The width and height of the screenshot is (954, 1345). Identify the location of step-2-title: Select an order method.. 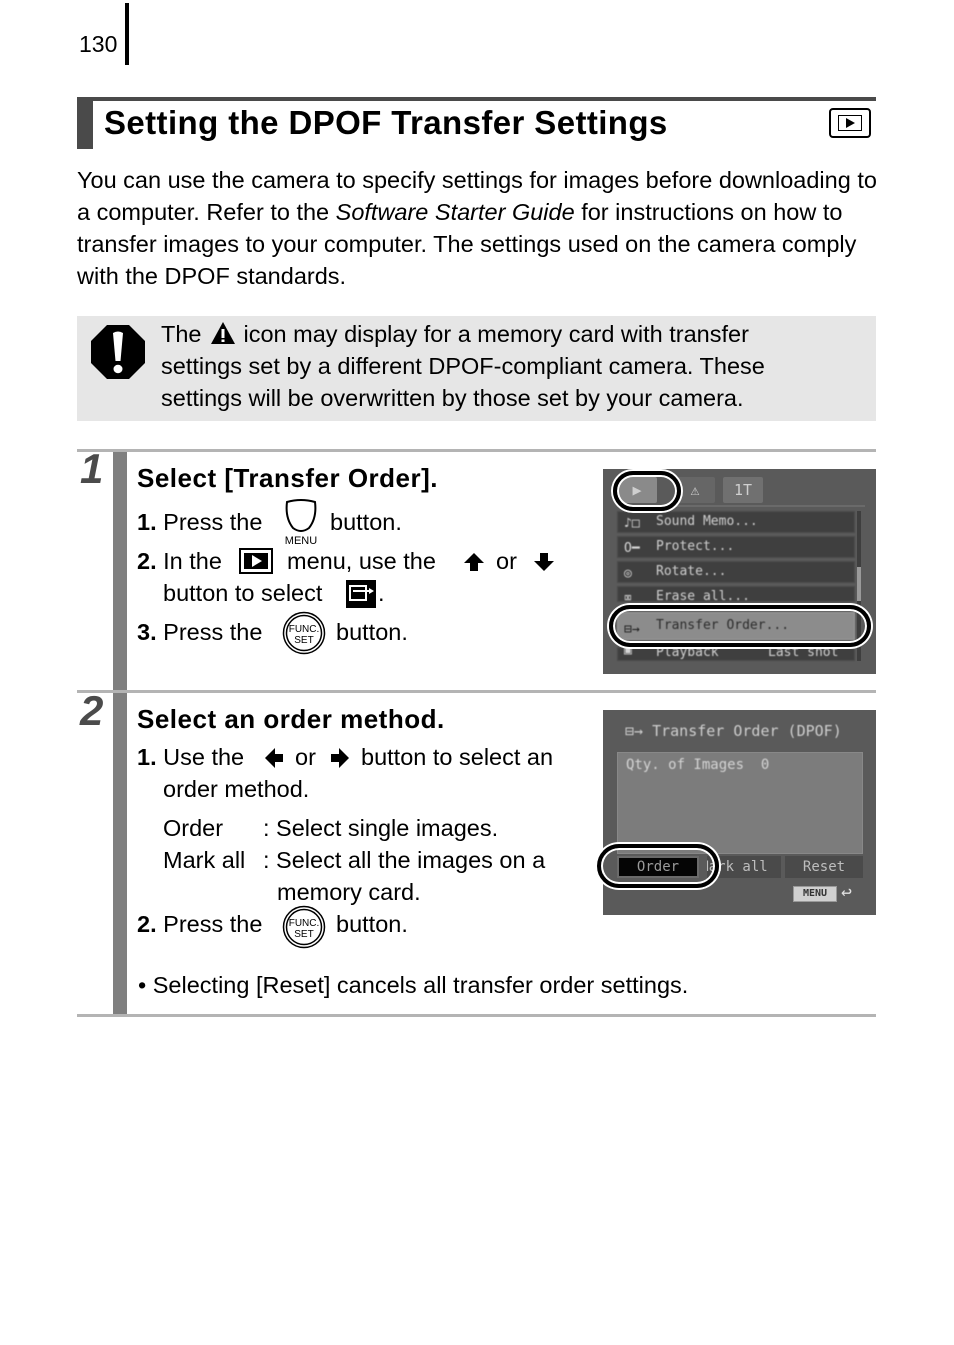
(291, 719).